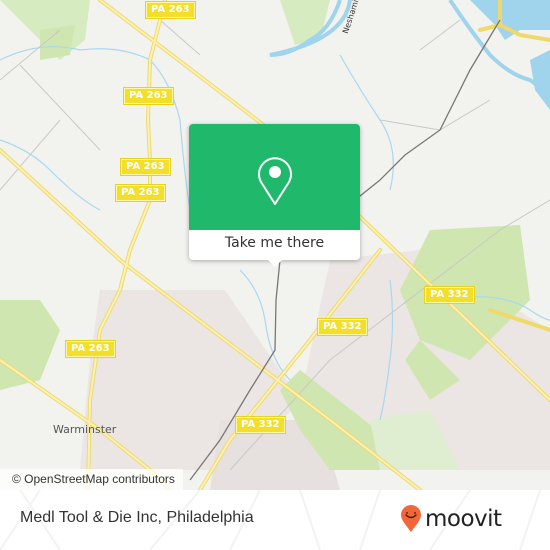 The image size is (550, 550). I want to click on take-me-there-button: Take me there, so click(274, 245).